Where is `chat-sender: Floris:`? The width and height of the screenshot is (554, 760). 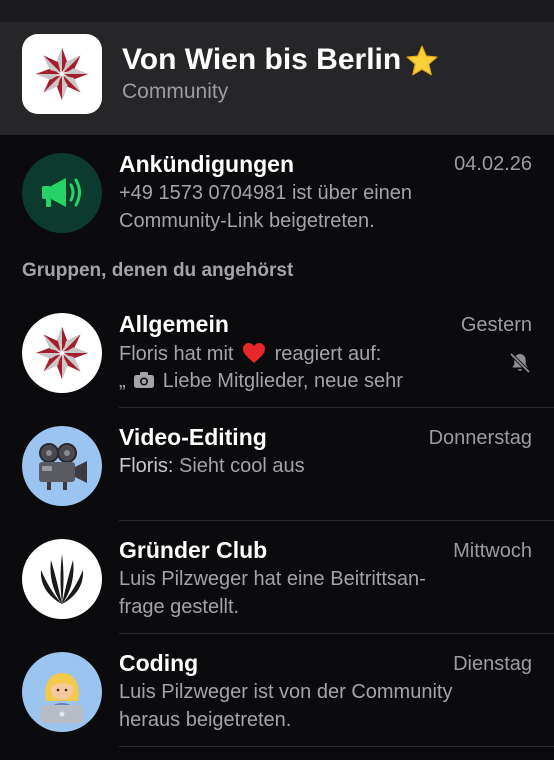
chat-sender: Floris: is located at coordinates (146, 466).